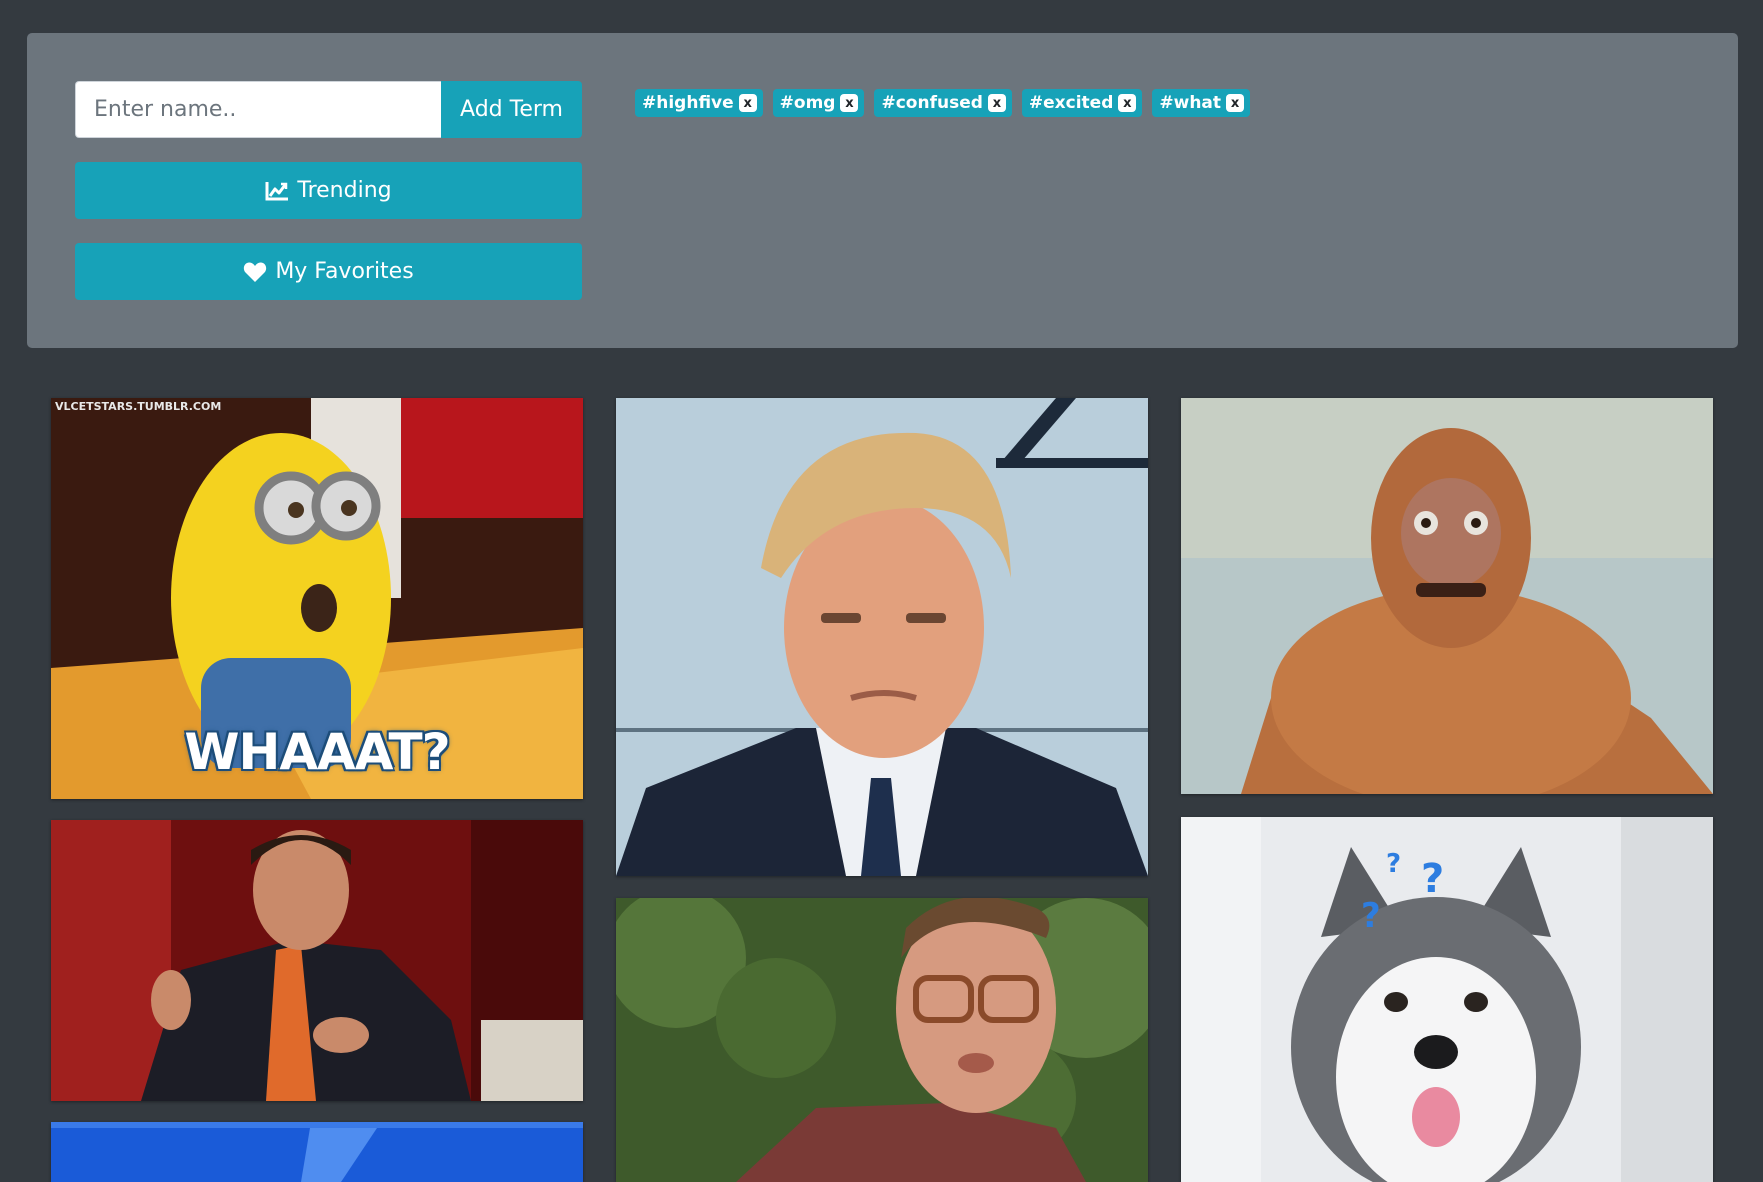 The width and height of the screenshot is (1763, 1182). I want to click on trending-button: Trending, so click(328, 190).